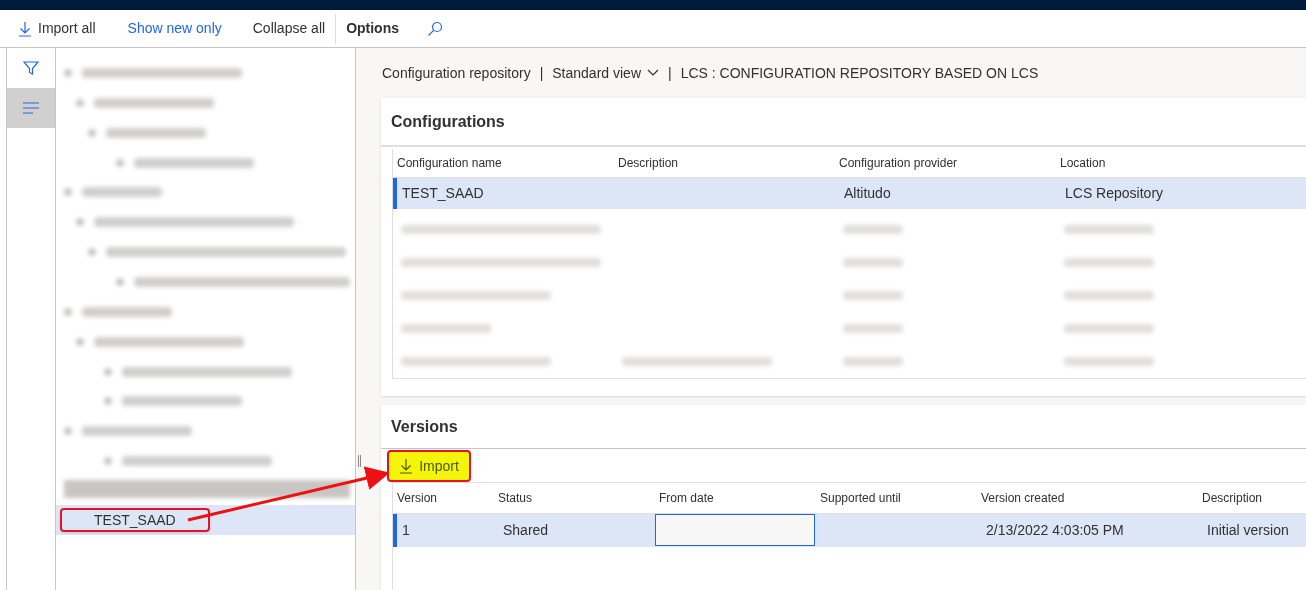 The width and height of the screenshot is (1306, 590). Describe the element at coordinates (429, 466) in the screenshot. I see `import-button: Import` at that location.